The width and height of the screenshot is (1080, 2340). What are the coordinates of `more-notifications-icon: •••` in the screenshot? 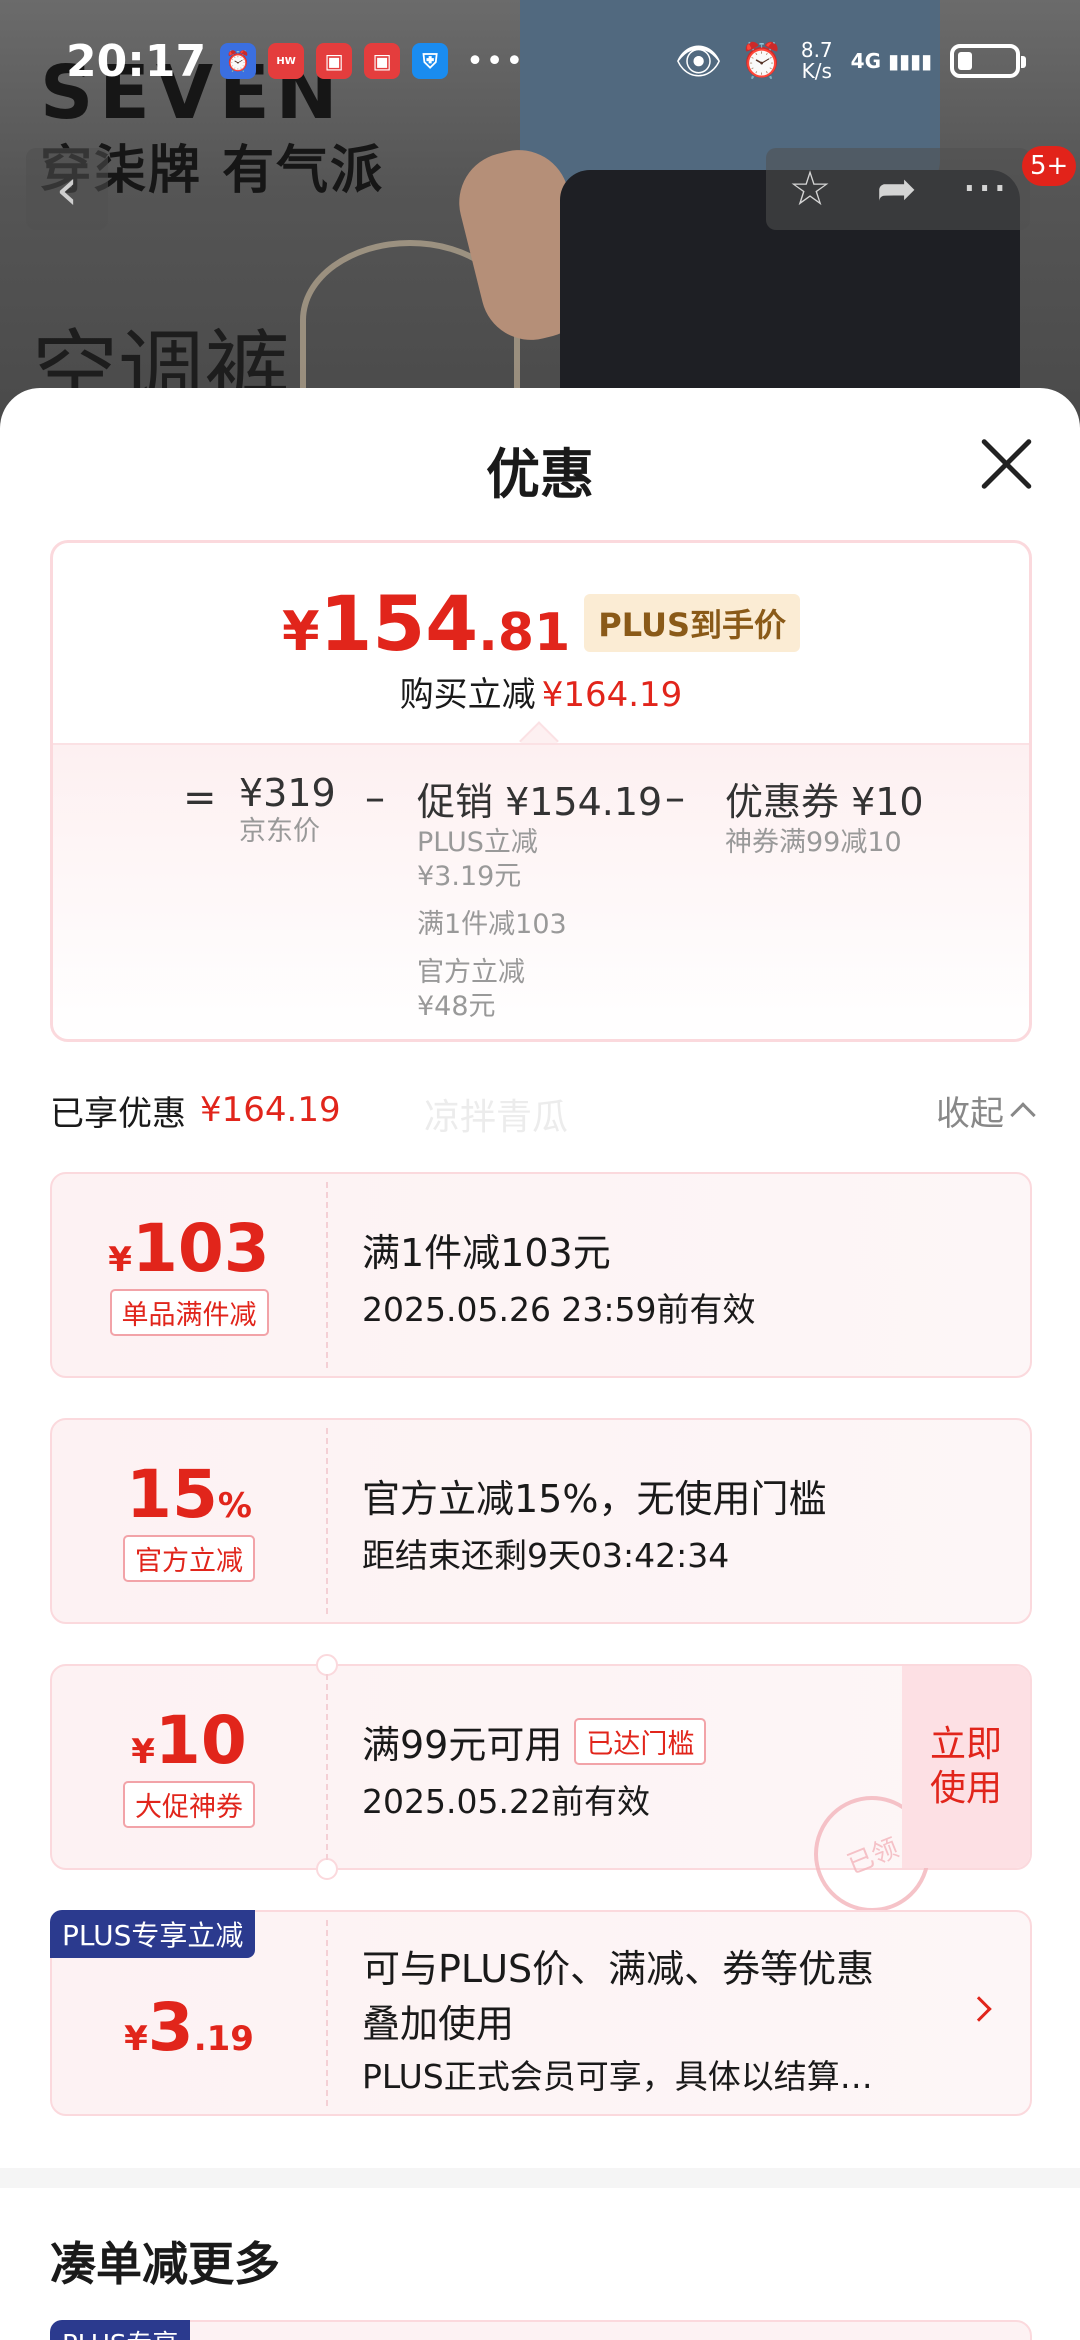 It's located at (496, 61).